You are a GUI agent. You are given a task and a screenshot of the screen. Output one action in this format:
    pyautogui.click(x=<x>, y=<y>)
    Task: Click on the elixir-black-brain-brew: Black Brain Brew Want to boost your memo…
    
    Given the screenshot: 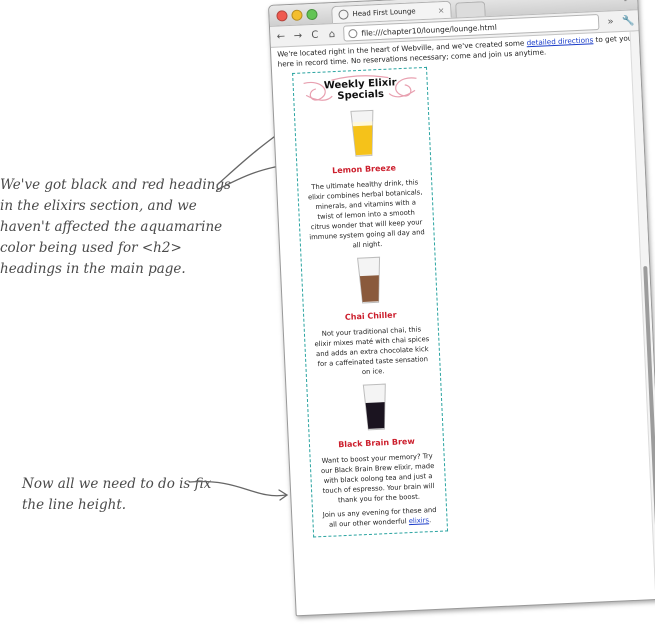 What is the action you would take?
    pyautogui.click(x=376, y=442)
    